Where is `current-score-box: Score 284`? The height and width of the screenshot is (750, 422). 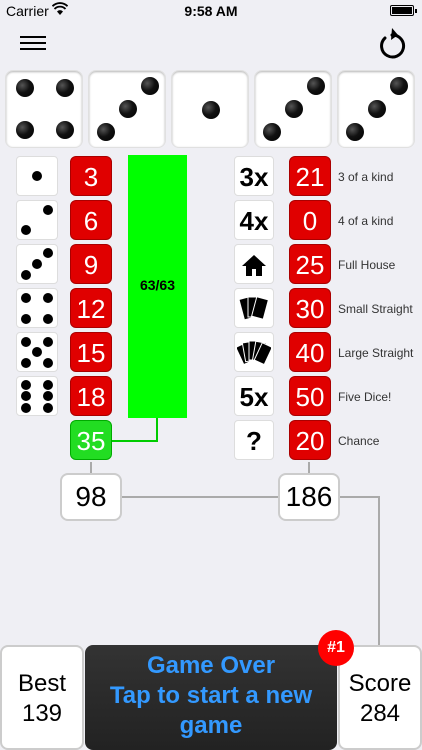
current-score-box: Score 284 is located at coordinates (380, 697).